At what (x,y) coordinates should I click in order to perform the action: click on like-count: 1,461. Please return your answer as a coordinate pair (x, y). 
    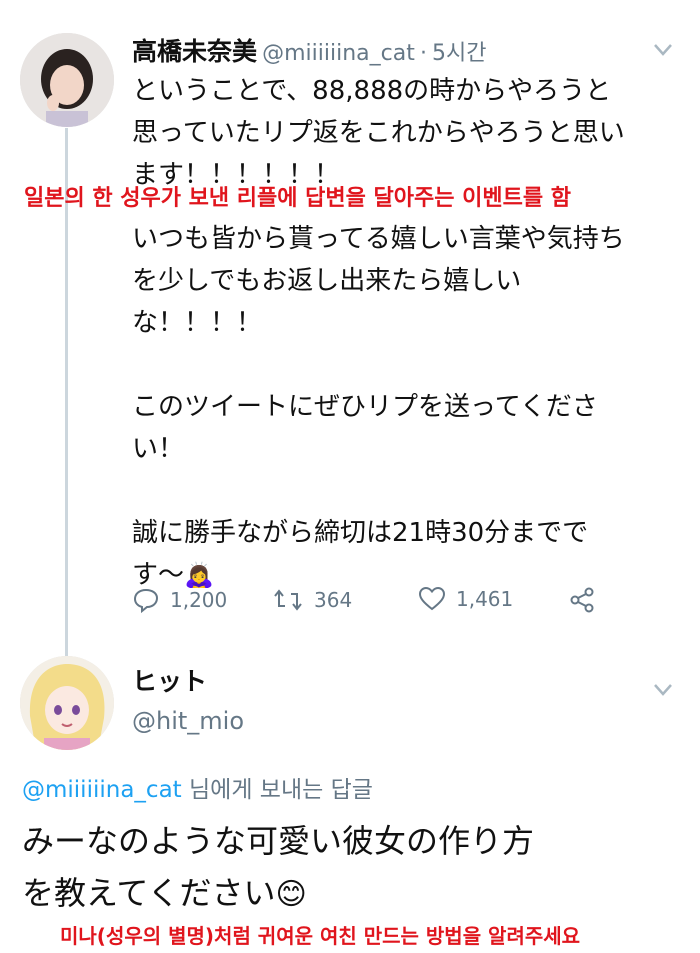
    Looking at the image, I should click on (485, 599).